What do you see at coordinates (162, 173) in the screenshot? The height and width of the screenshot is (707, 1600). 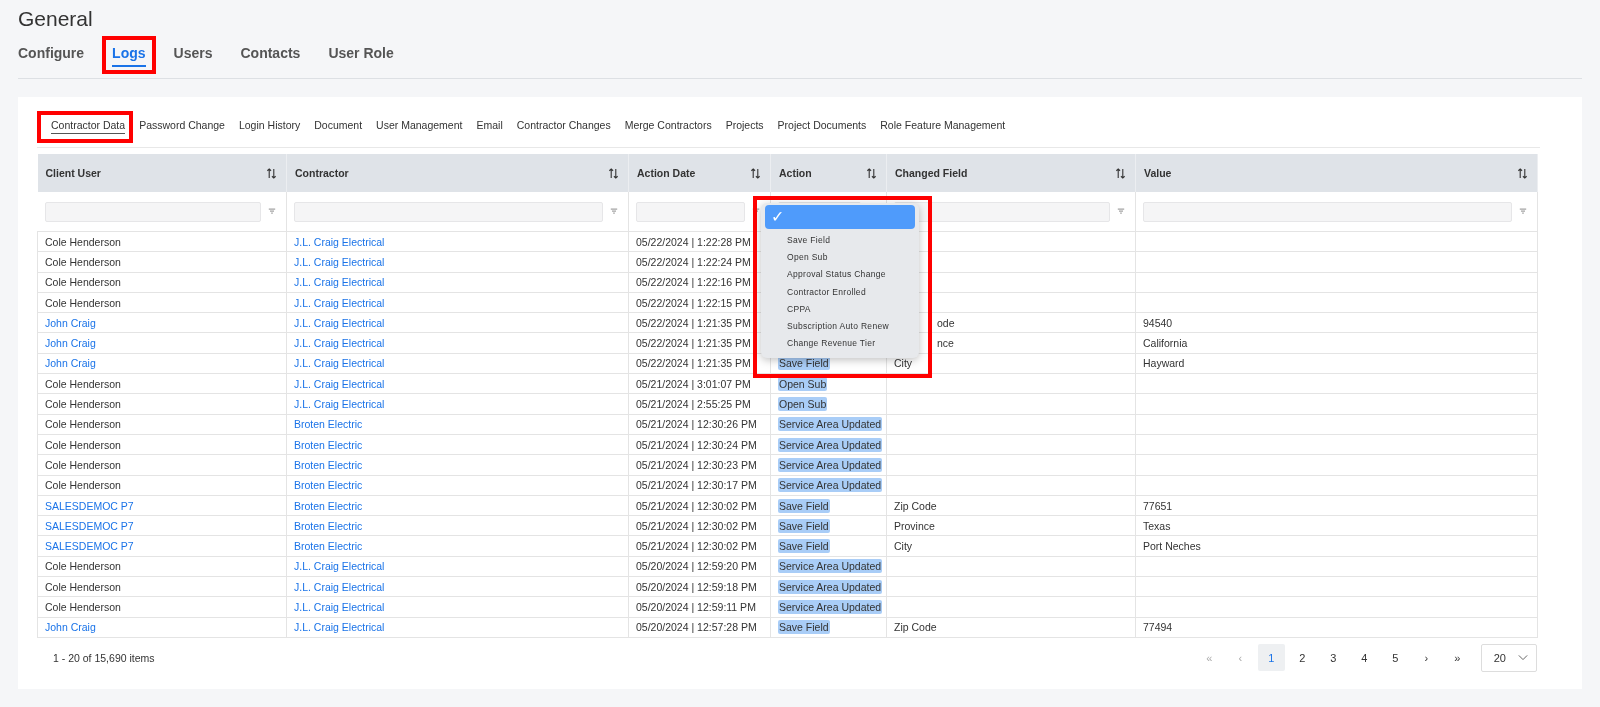 I see `column-header: Client User` at bounding box center [162, 173].